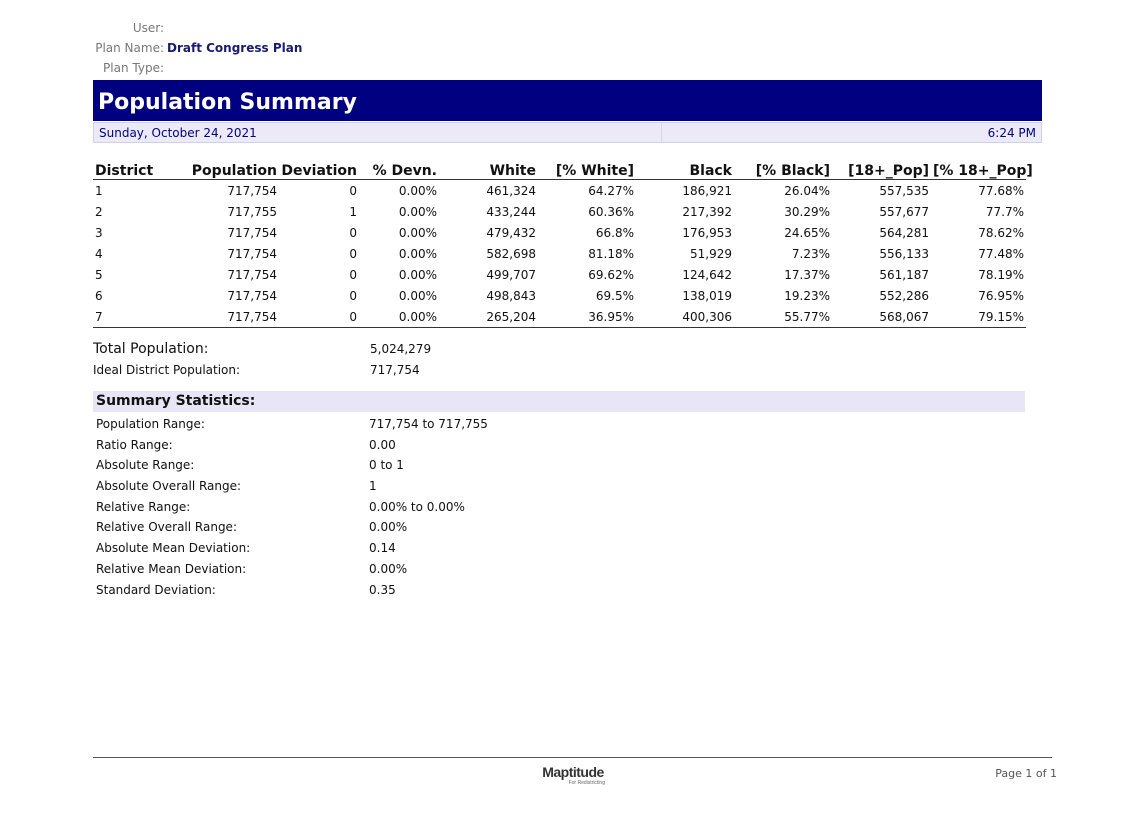 The image size is (1128, 831). Describe the element at coordinates (145, 465) in the screenshot. I see `stat-label: Absolute Range:` at that location.